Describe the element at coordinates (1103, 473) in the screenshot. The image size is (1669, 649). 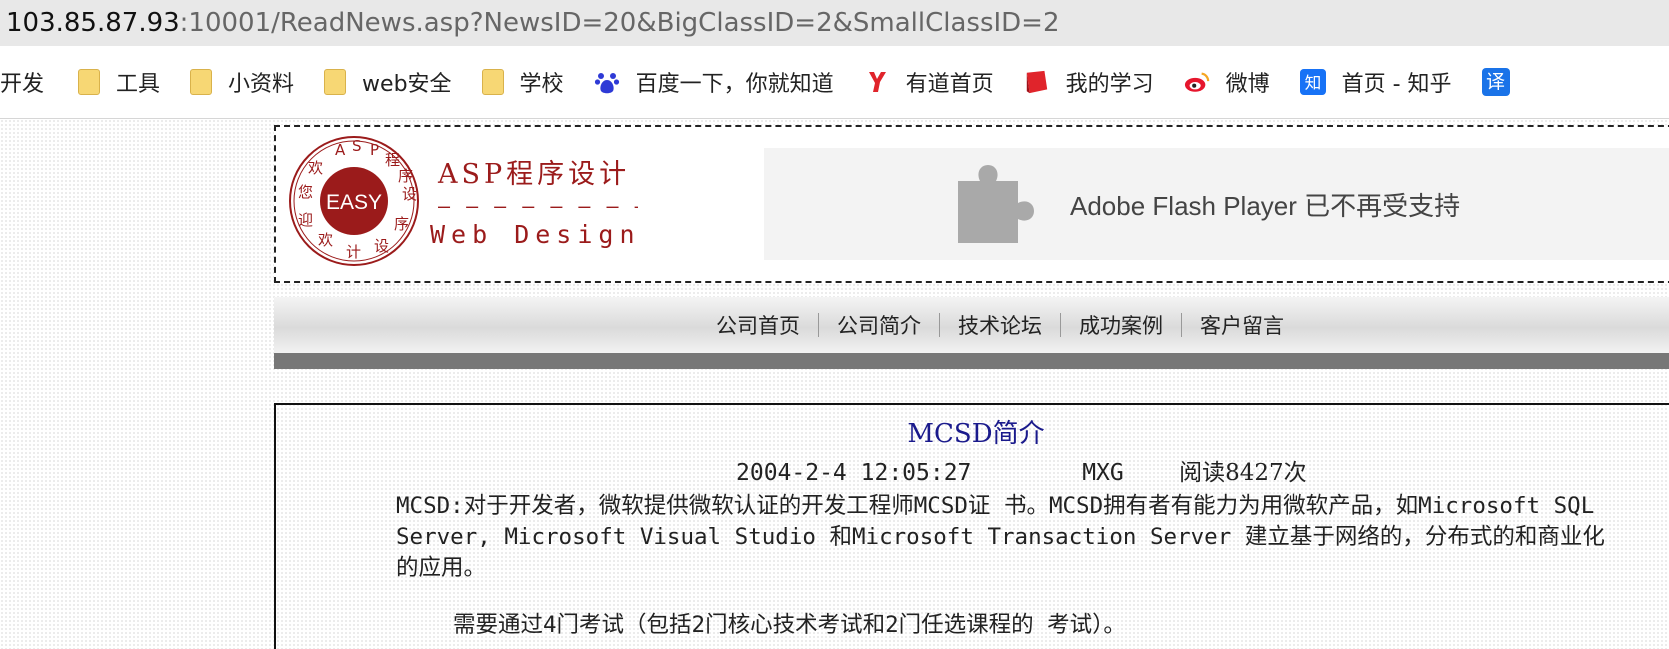
I see `article-author: MXG` at that location.